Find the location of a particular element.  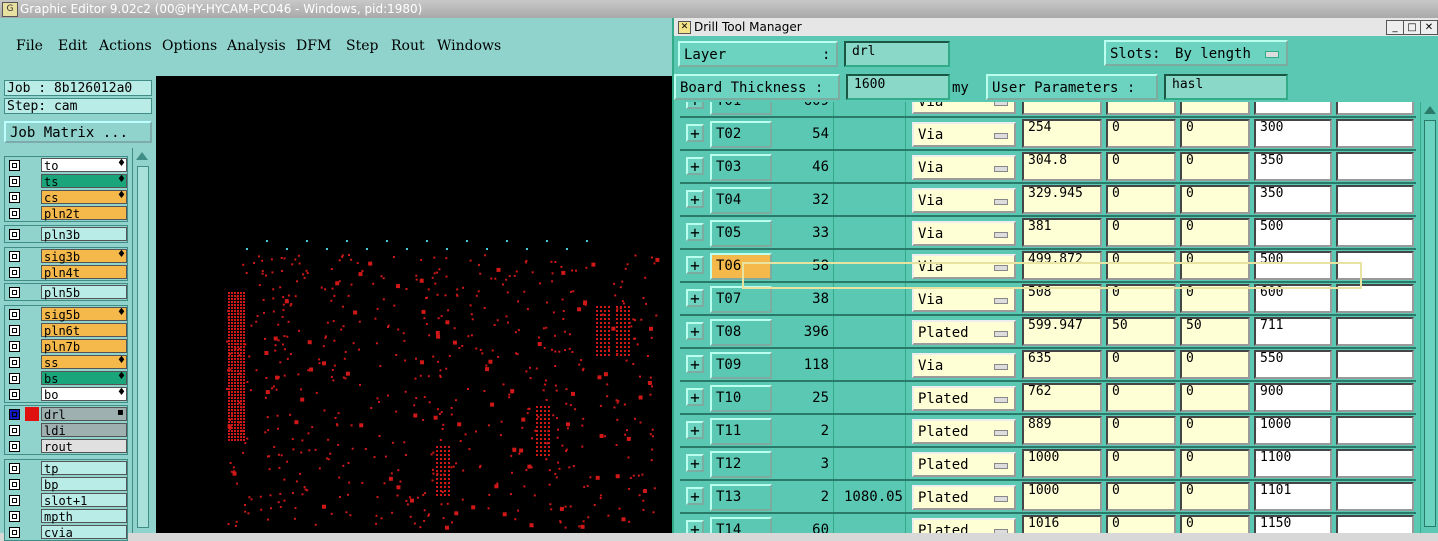

layer-row: pln5b is located at coordinates (66, 292).